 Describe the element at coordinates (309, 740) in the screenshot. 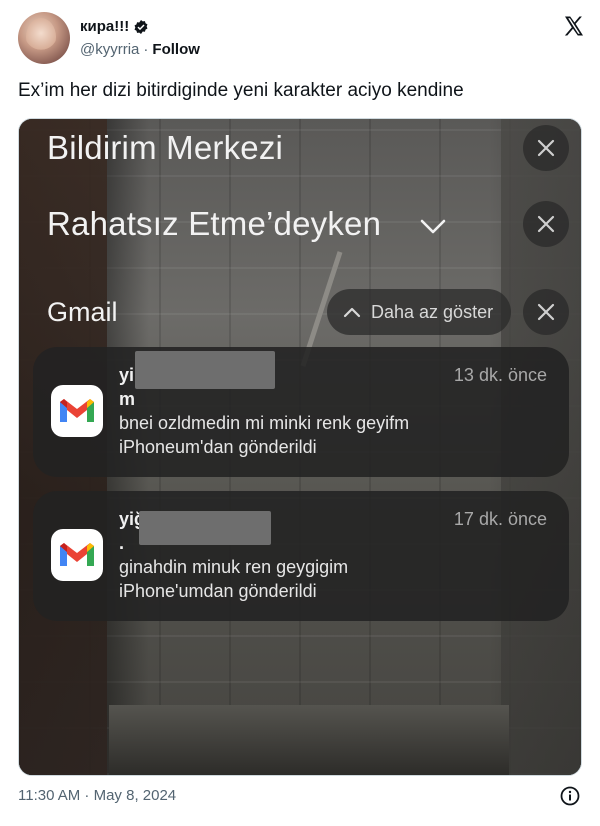

I see `background-ledge` at that location.